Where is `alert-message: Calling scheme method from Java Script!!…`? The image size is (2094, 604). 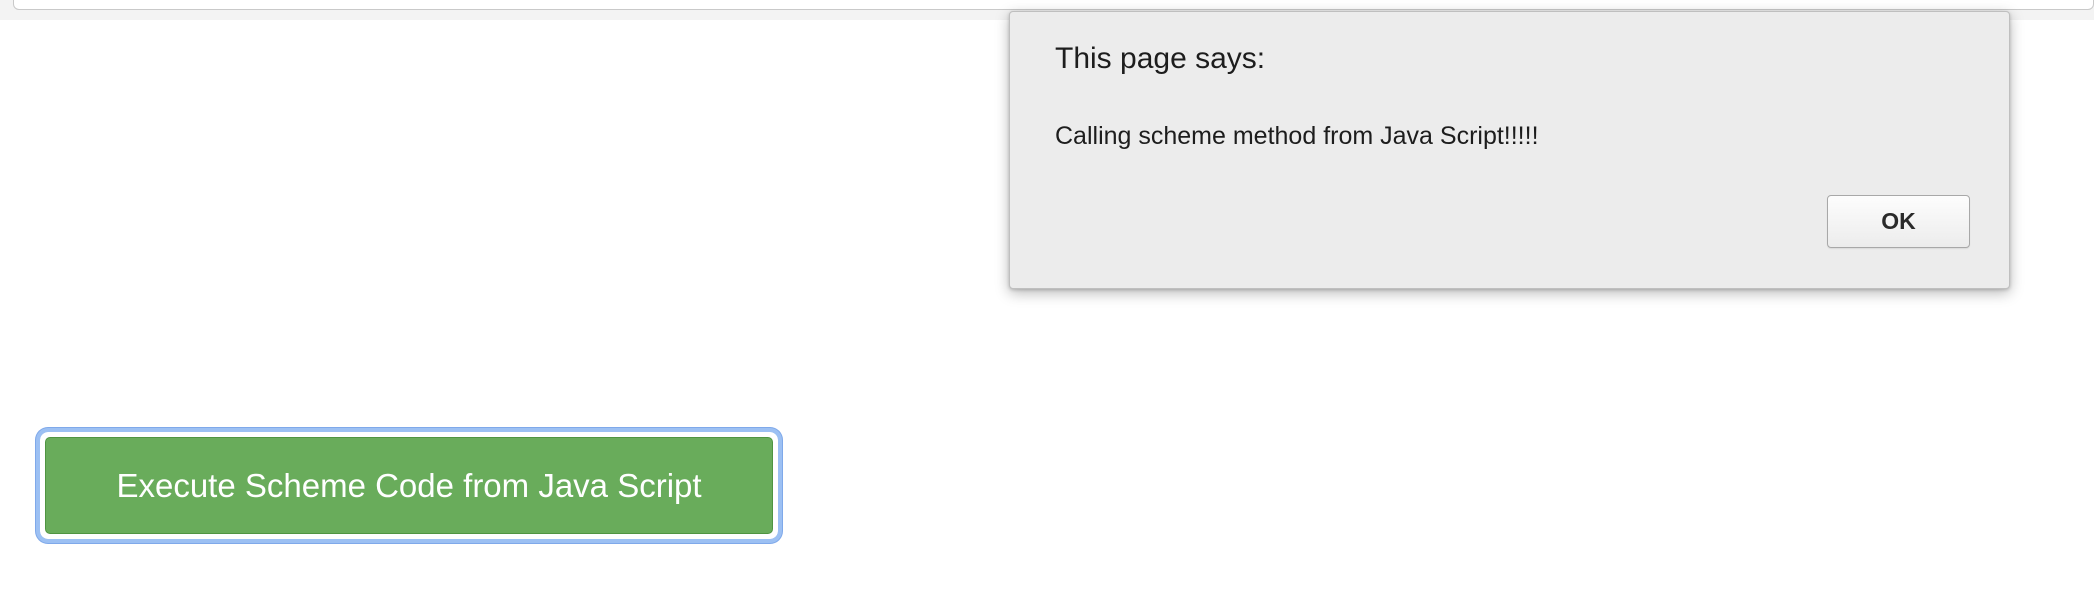 alert-message: Calling scheme method from Java Script!!… is located at coordinates (1297, 136).